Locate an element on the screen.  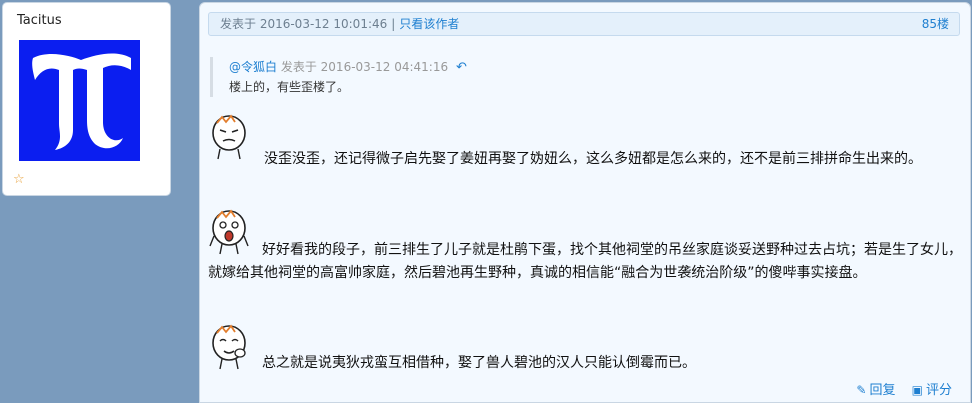
reply-button: ✎ 回复 is located at coordinates (875, 390).